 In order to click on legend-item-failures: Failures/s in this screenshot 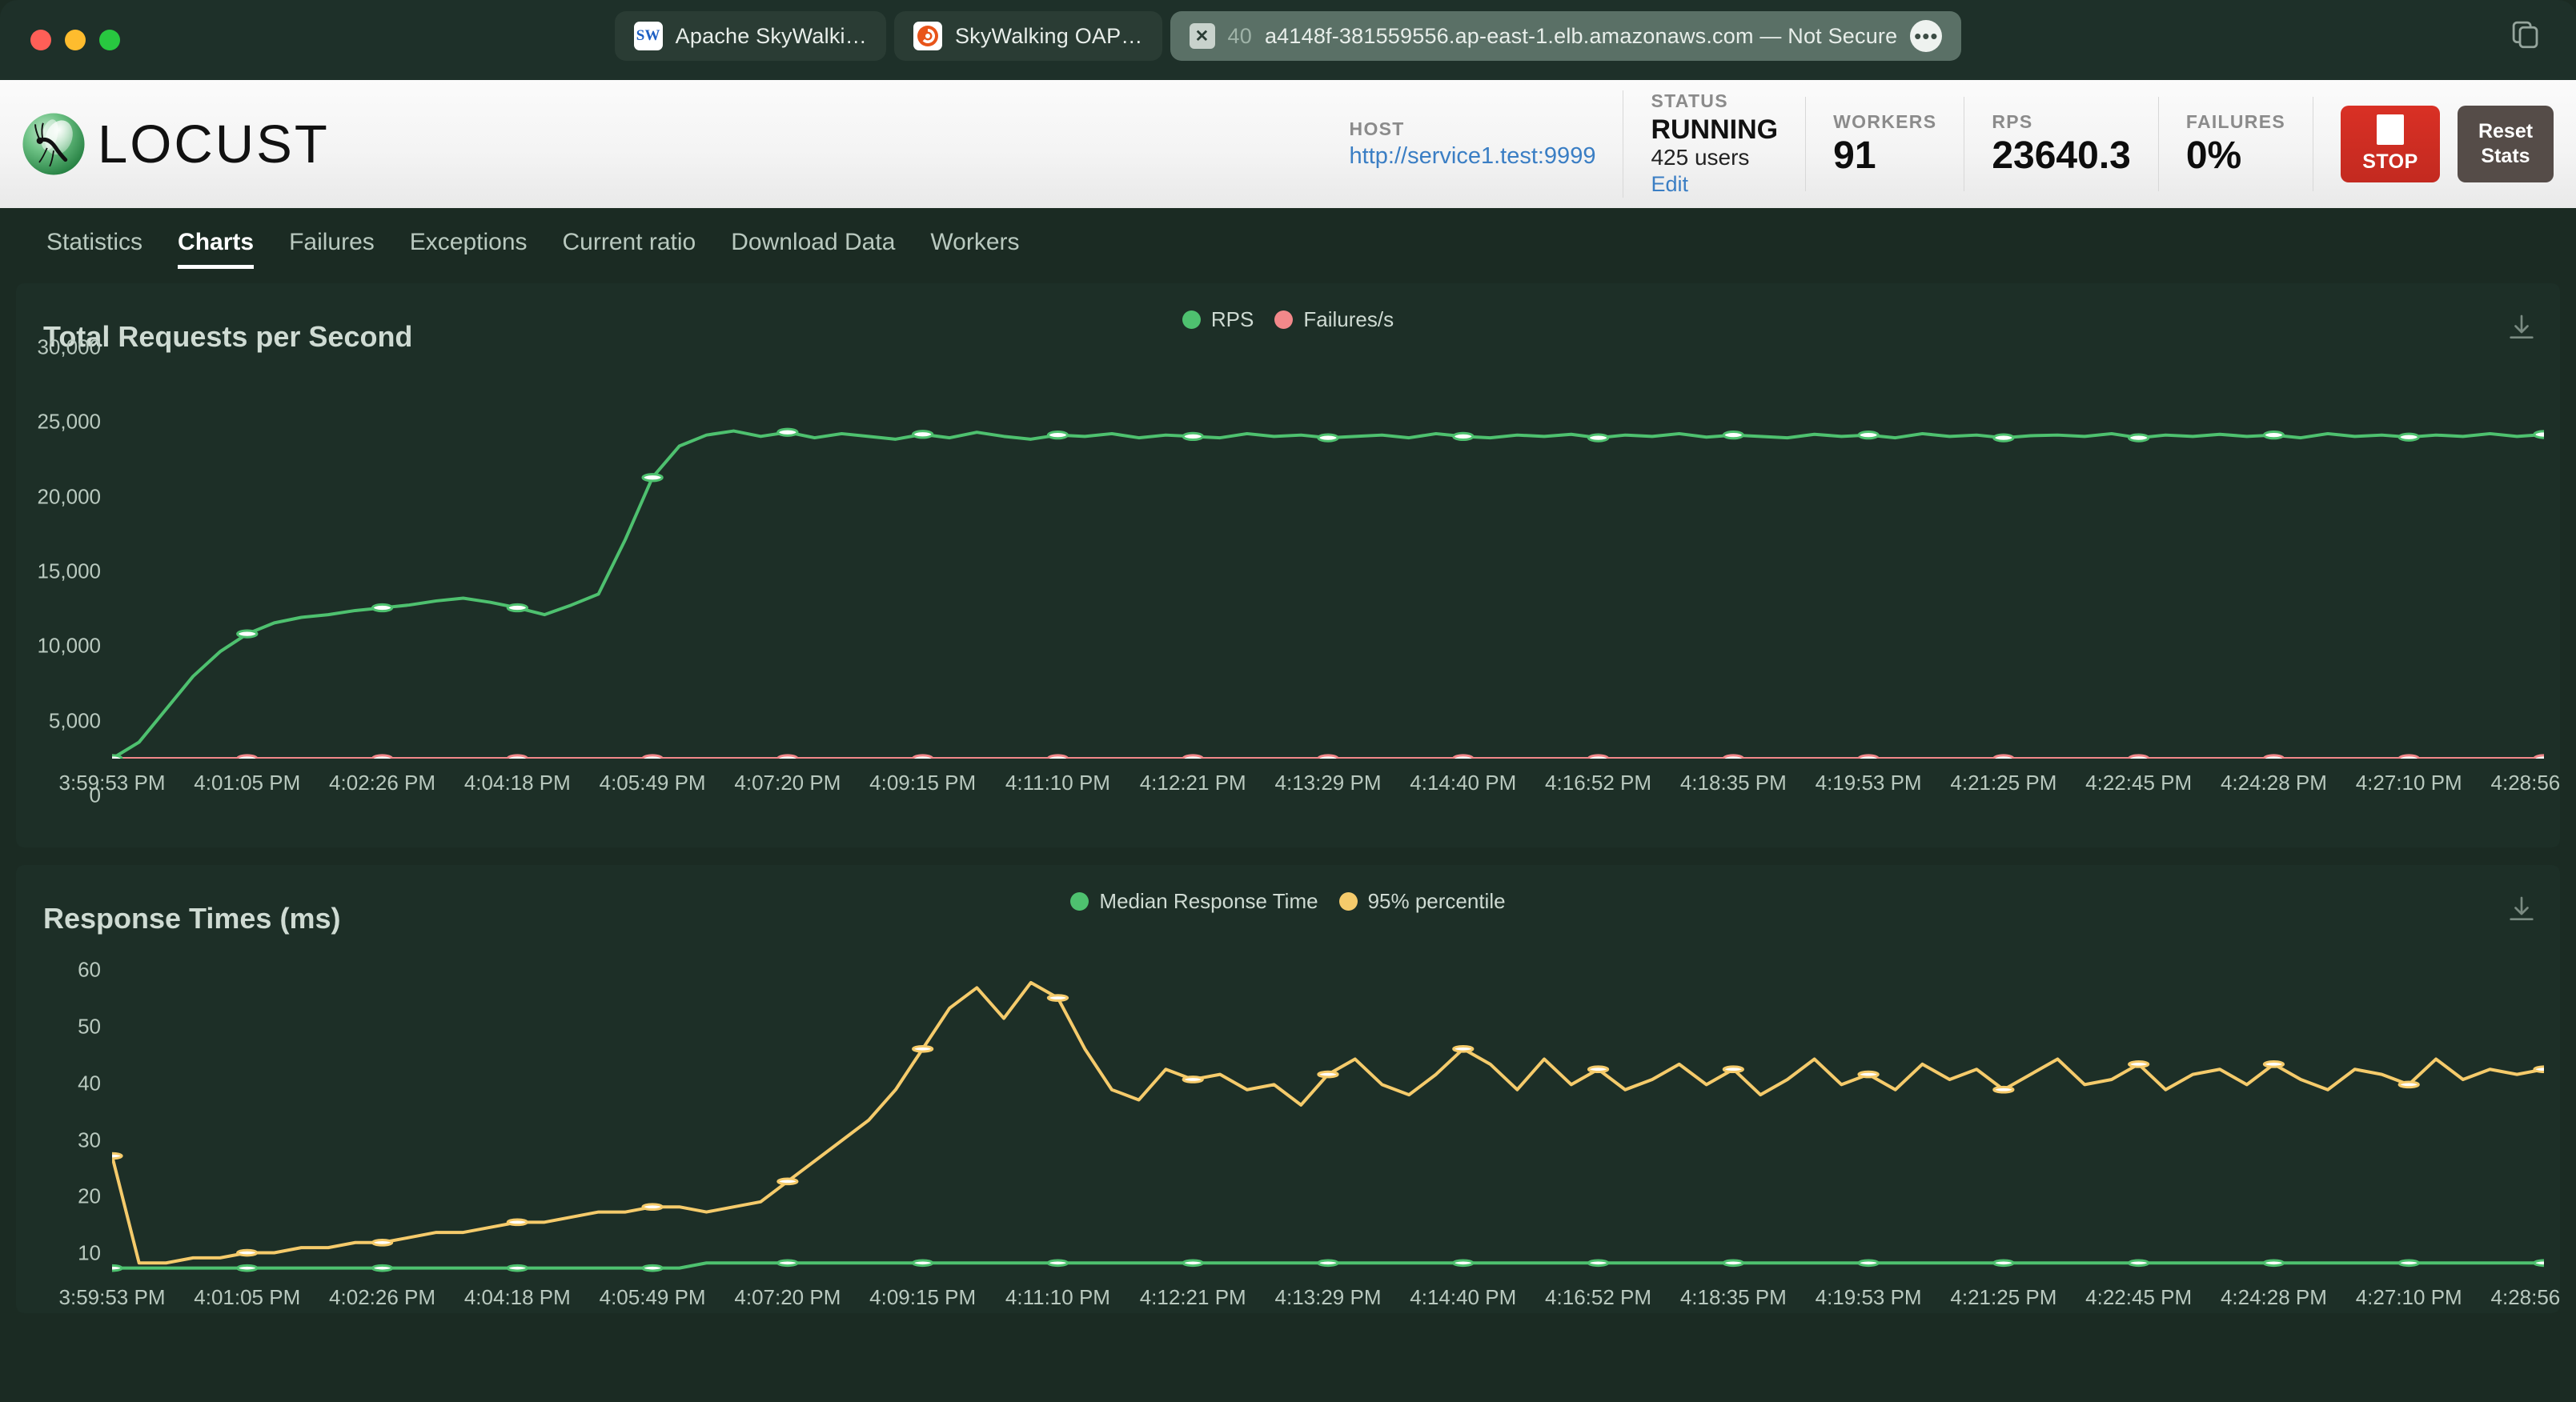, I will do `click(1334, 319)`.